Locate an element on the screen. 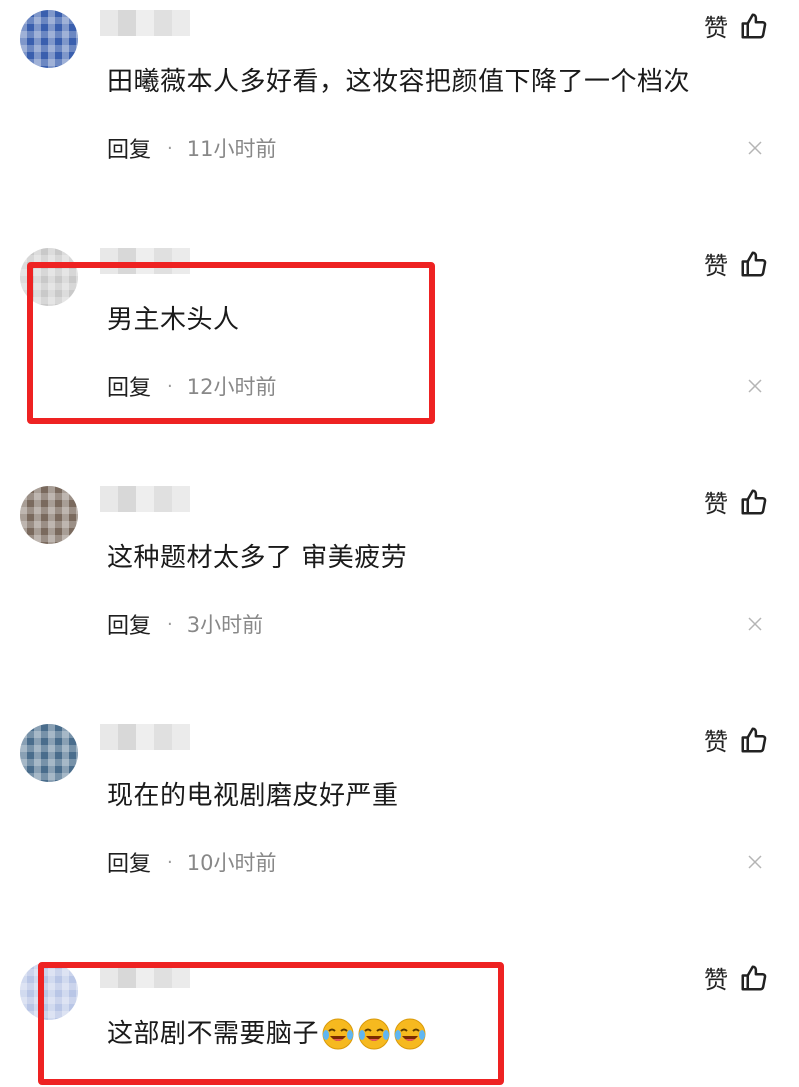  comment-text: 这部剧不需要脑子 is located at coordinates (213, 1034).